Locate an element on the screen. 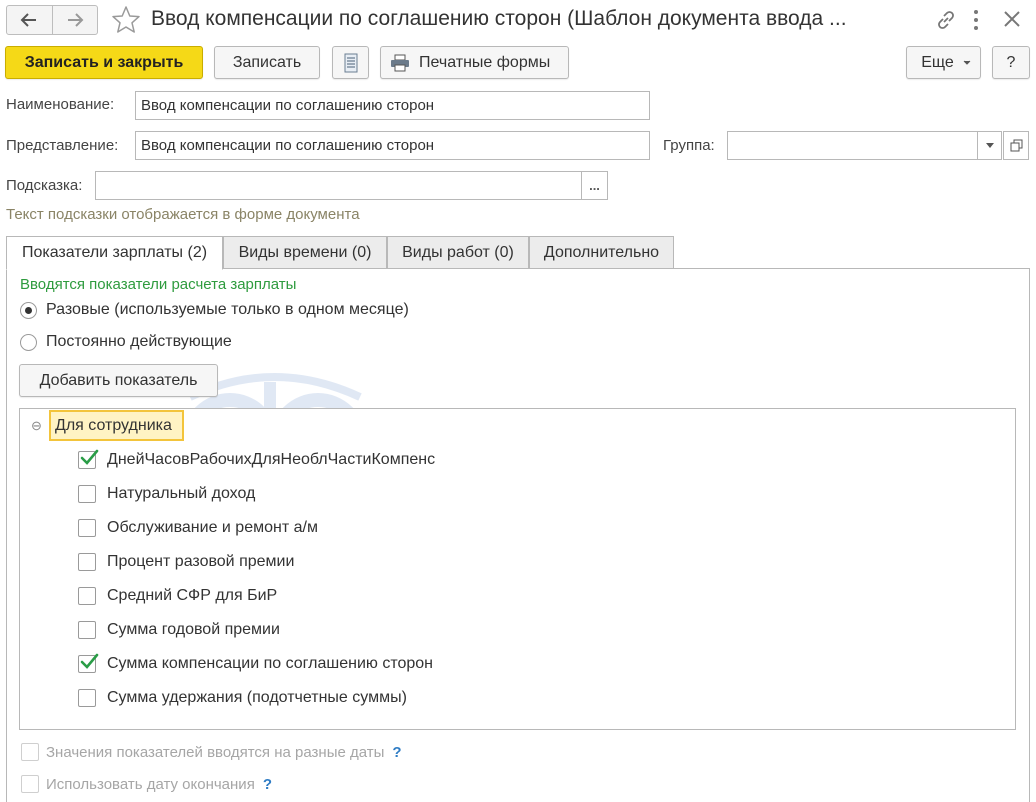 The height and width of the screenshot is (802, 1036). more-actions-button: Еще is located at coordinates (943, 62).